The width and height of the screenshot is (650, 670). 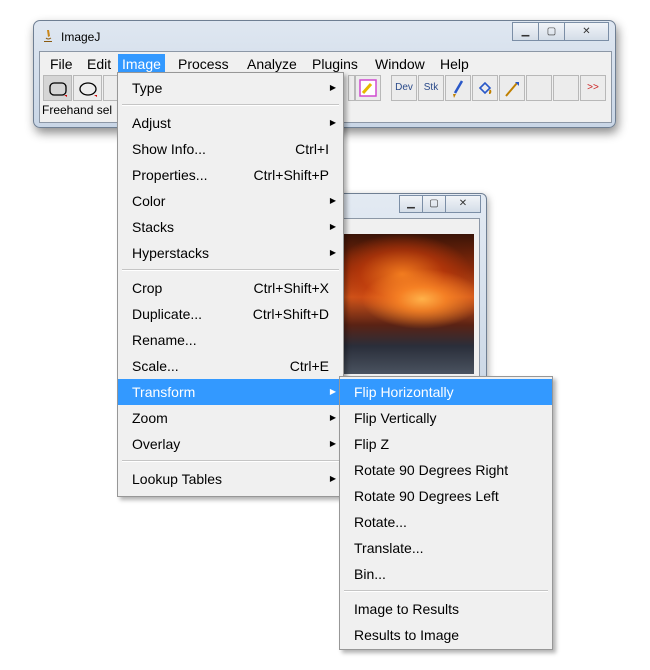 I want to click on menu-item-label: Lookup Tables, so click(x=177, y=479).